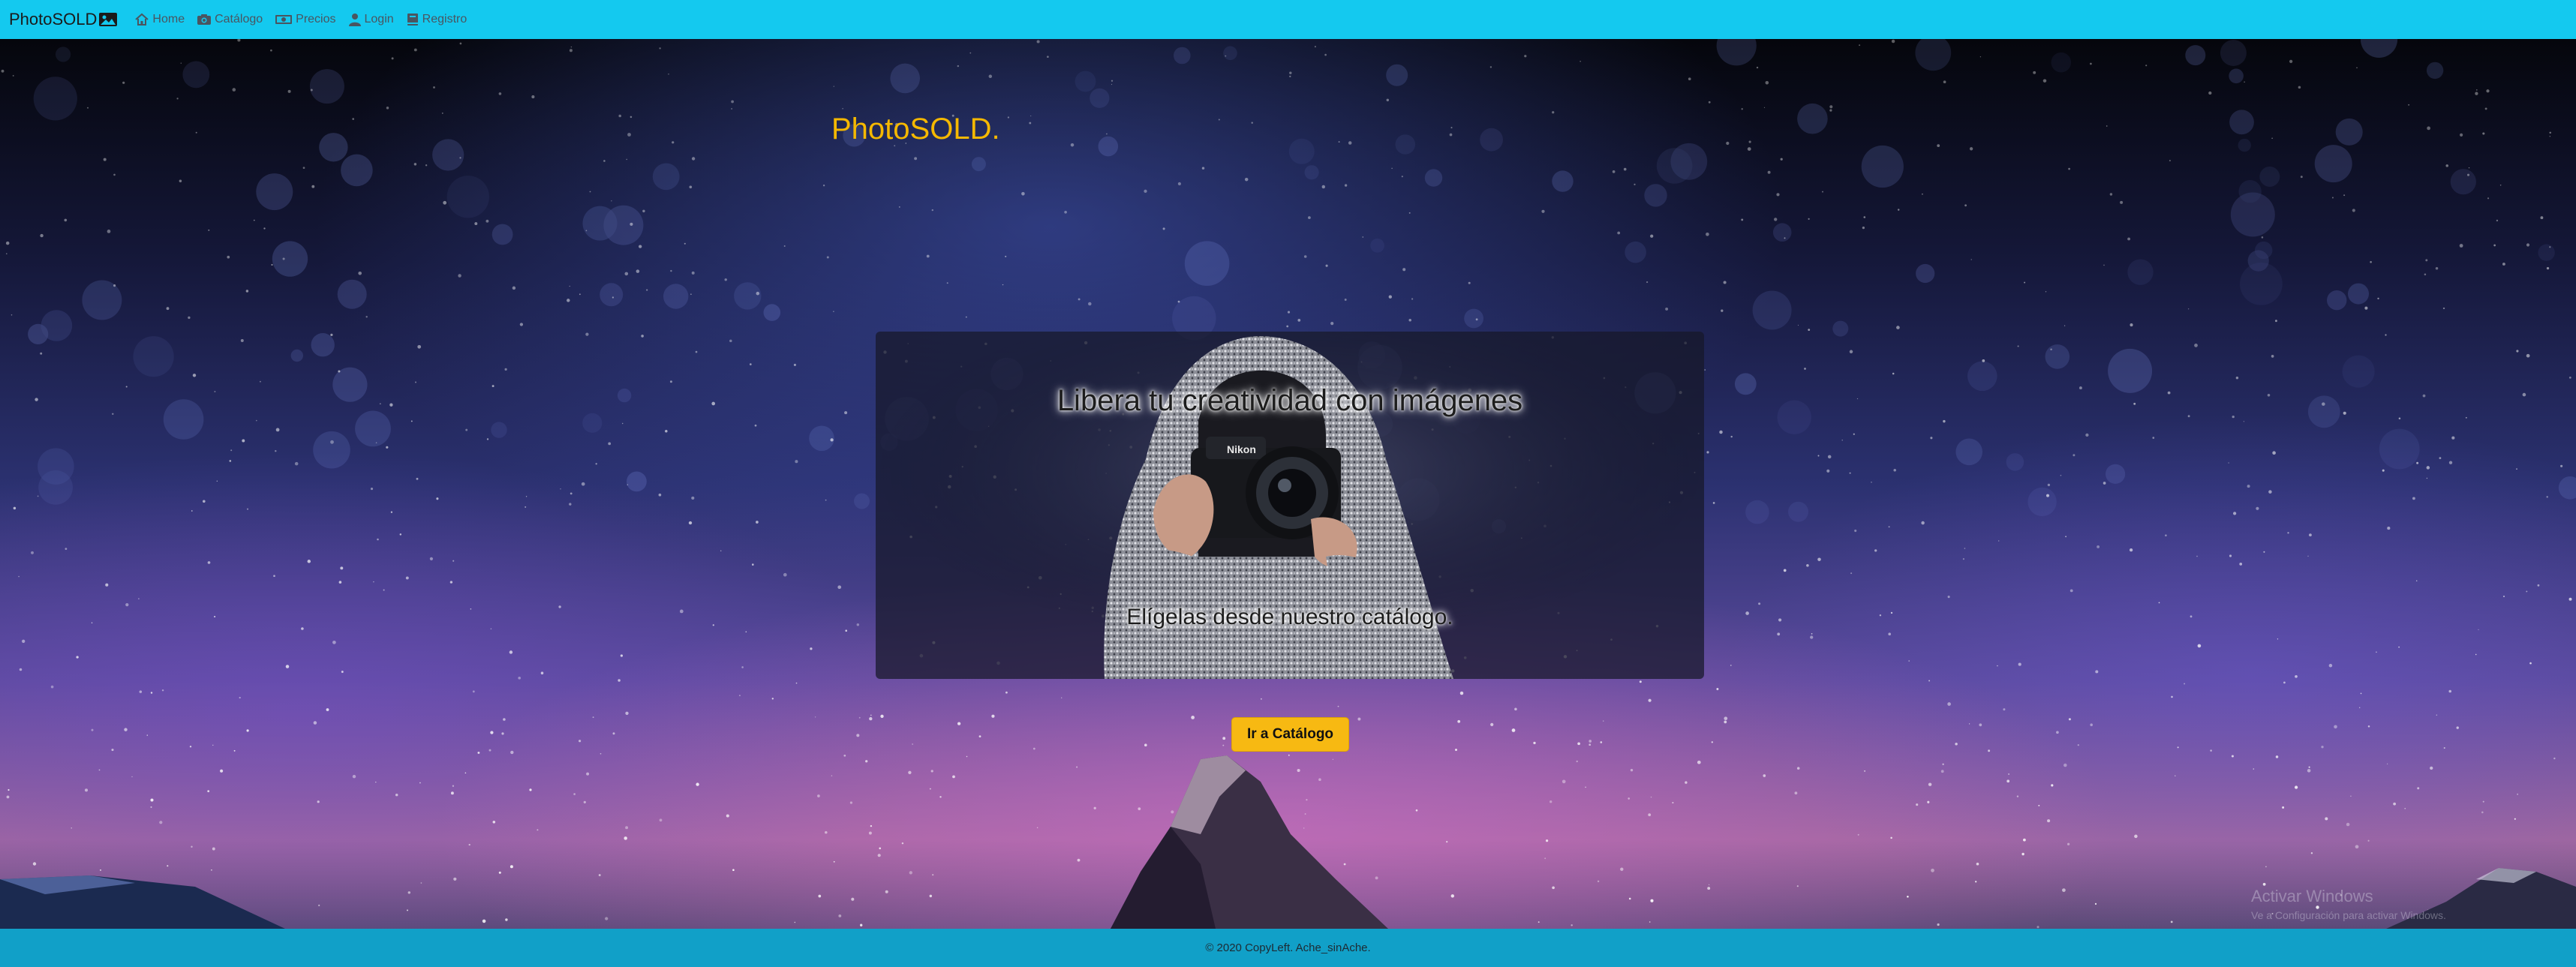 This screenshot has width=2576, height=967. Describe the element at coordinates (142, 19) in the screenshot. I see `home-icon` at that location.